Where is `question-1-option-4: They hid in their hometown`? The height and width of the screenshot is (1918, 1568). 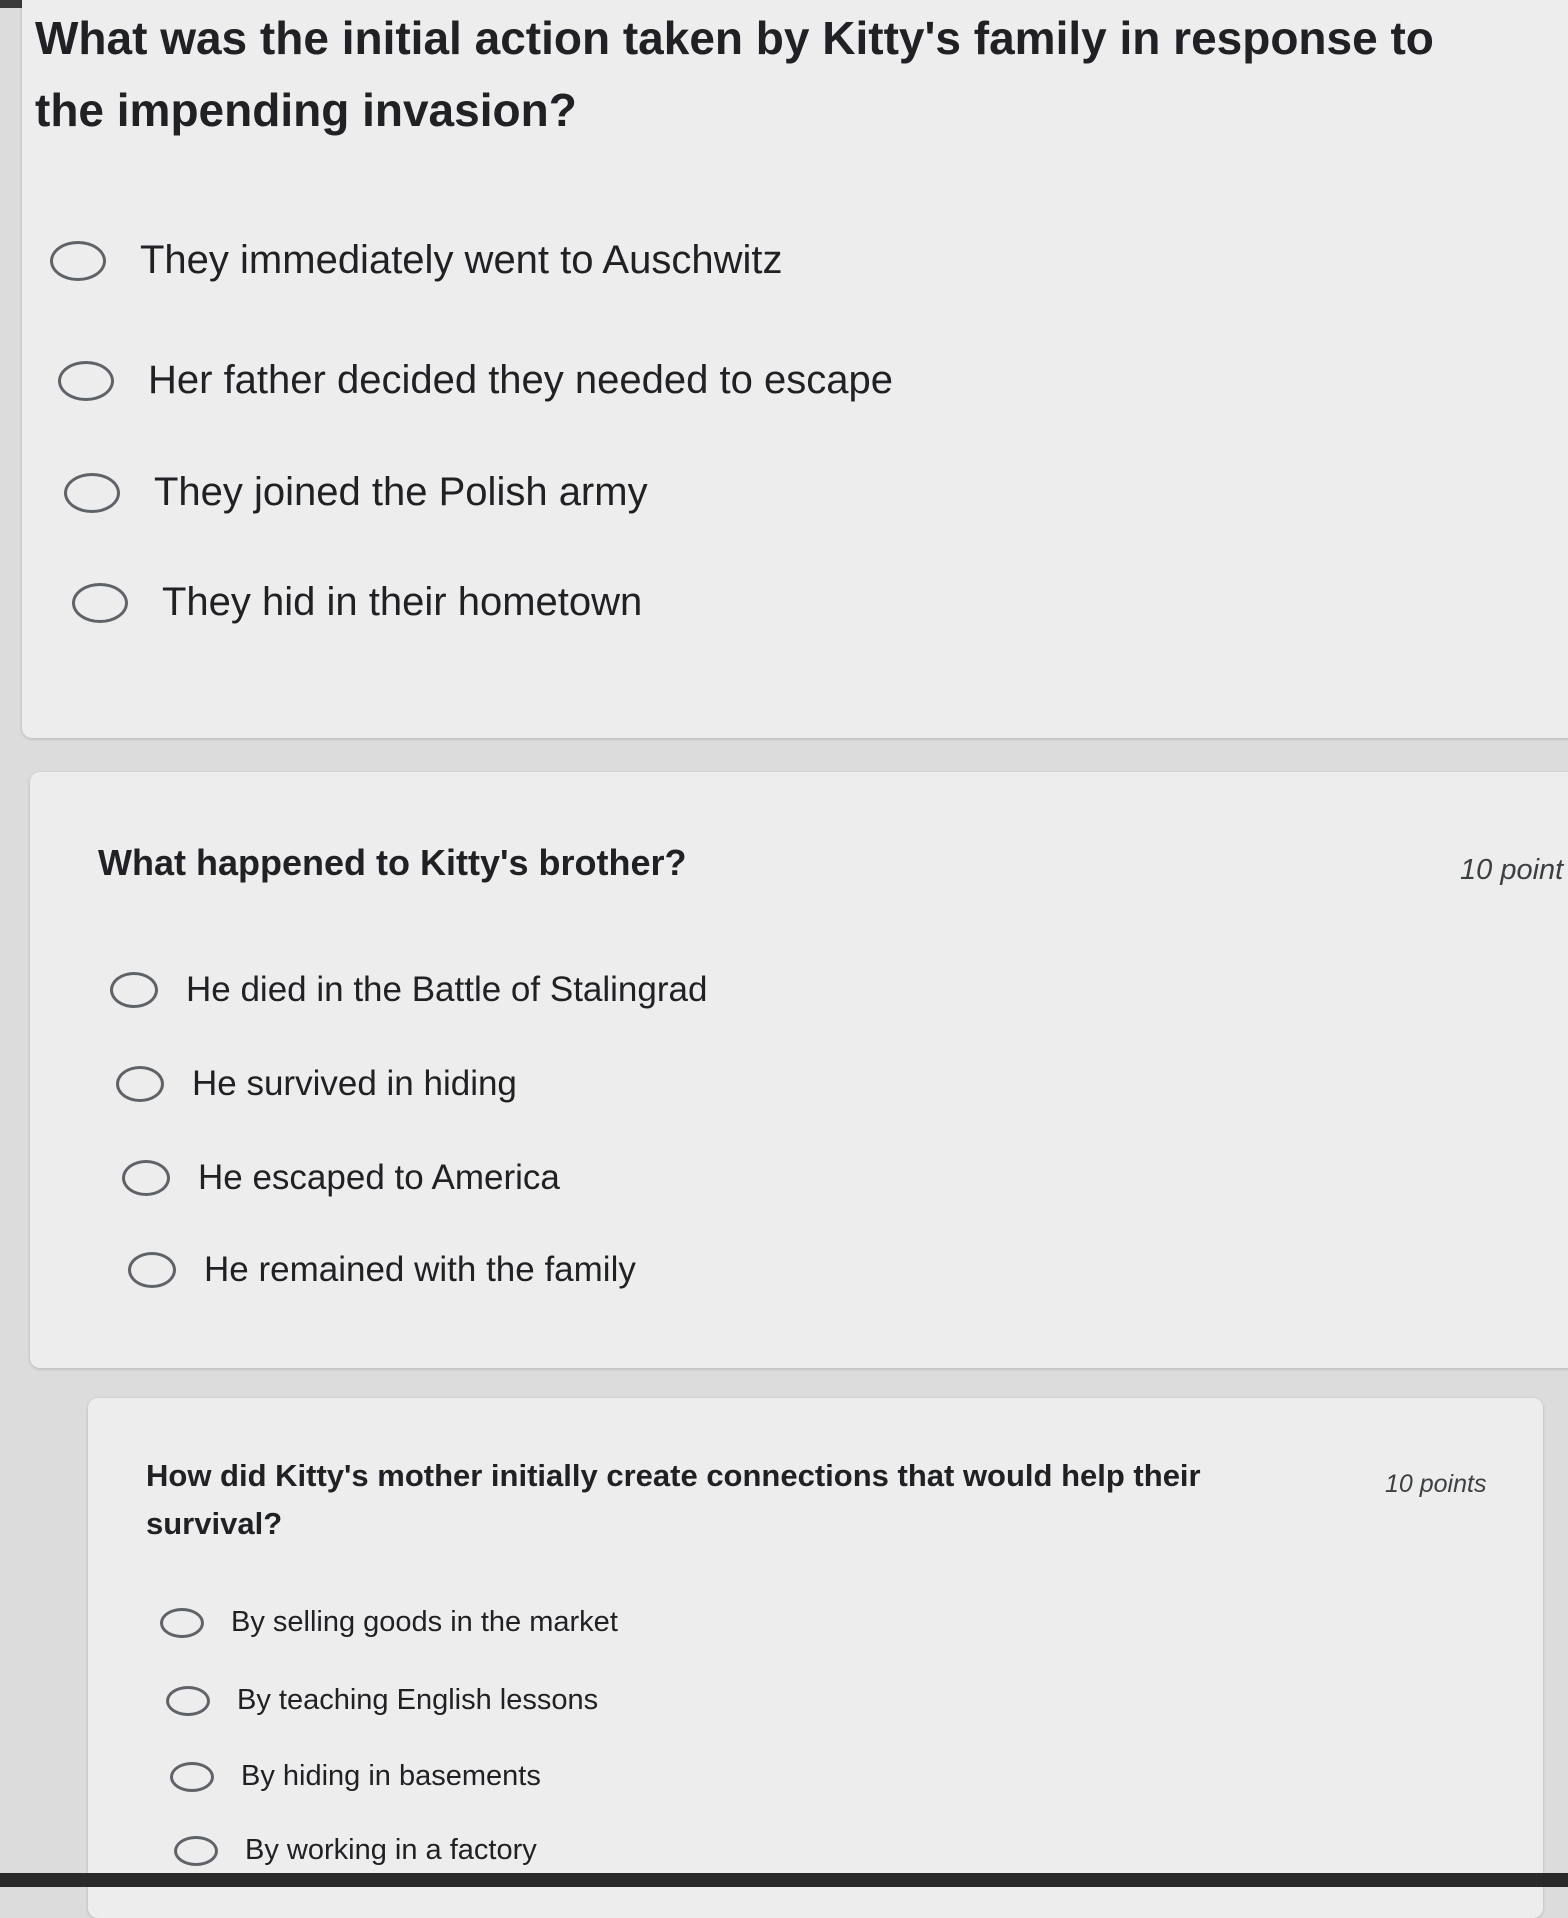 question-1-option-4: They hid in their hometown is located at coordinates (357, 602).